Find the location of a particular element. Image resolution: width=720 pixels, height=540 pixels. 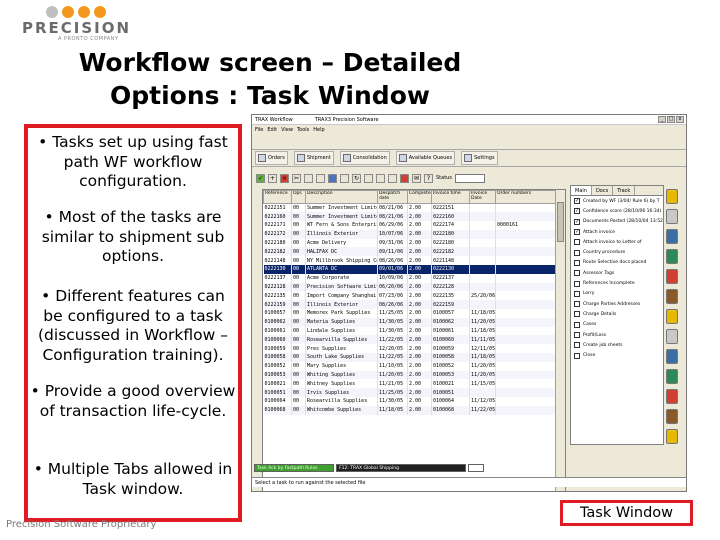

box-icon is located at coordinates (672, 276).